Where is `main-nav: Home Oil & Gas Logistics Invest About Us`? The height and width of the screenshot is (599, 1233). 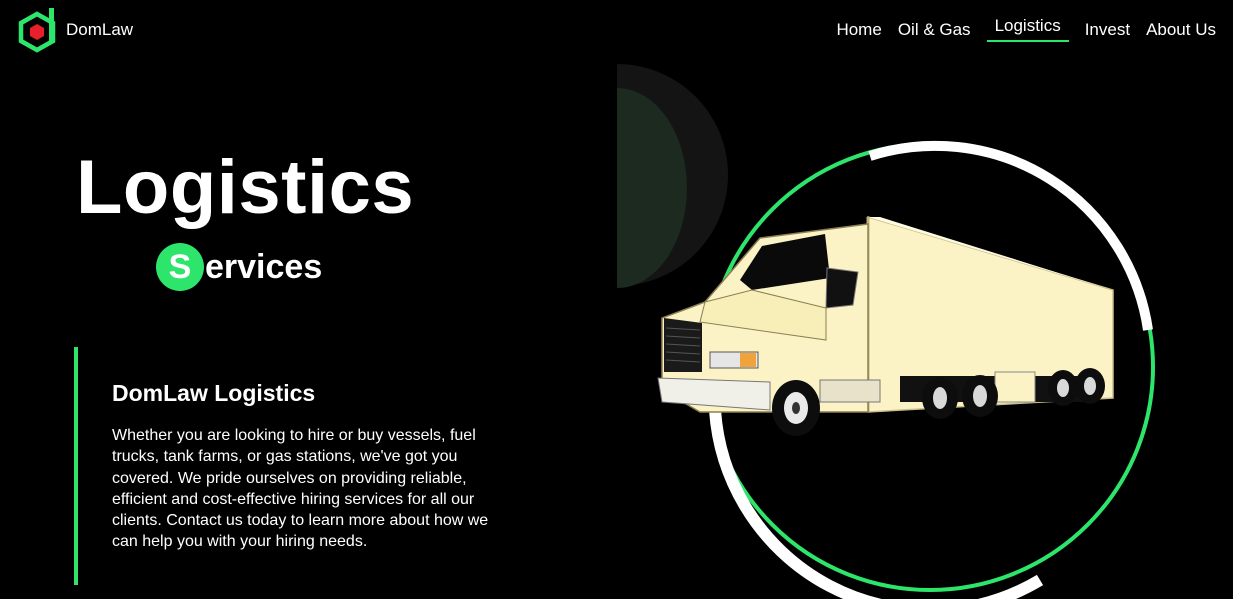
main-nav: Home Oil & Gas Logistics Invest About Us is located at coordinates (1026, 30).